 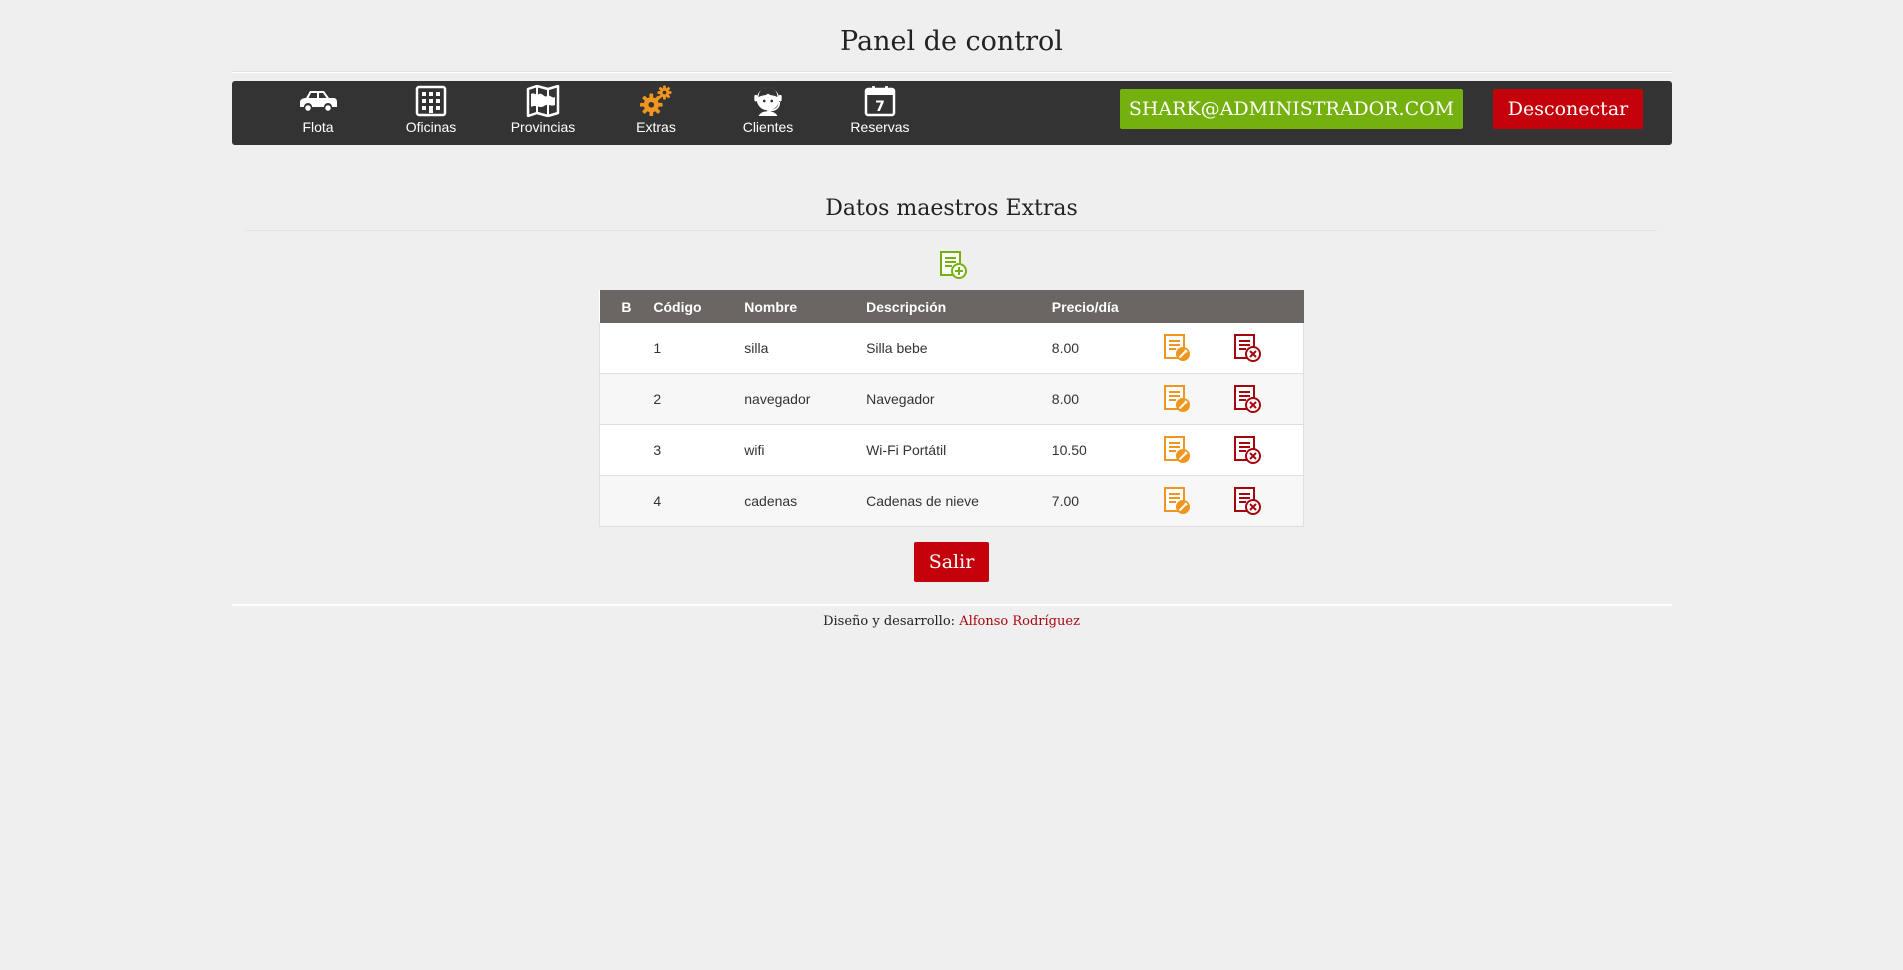 What do you see at coordinates (699, 450) in the screenshot?
I see `cell-codigo: 3` at bounding box center [699, 450].